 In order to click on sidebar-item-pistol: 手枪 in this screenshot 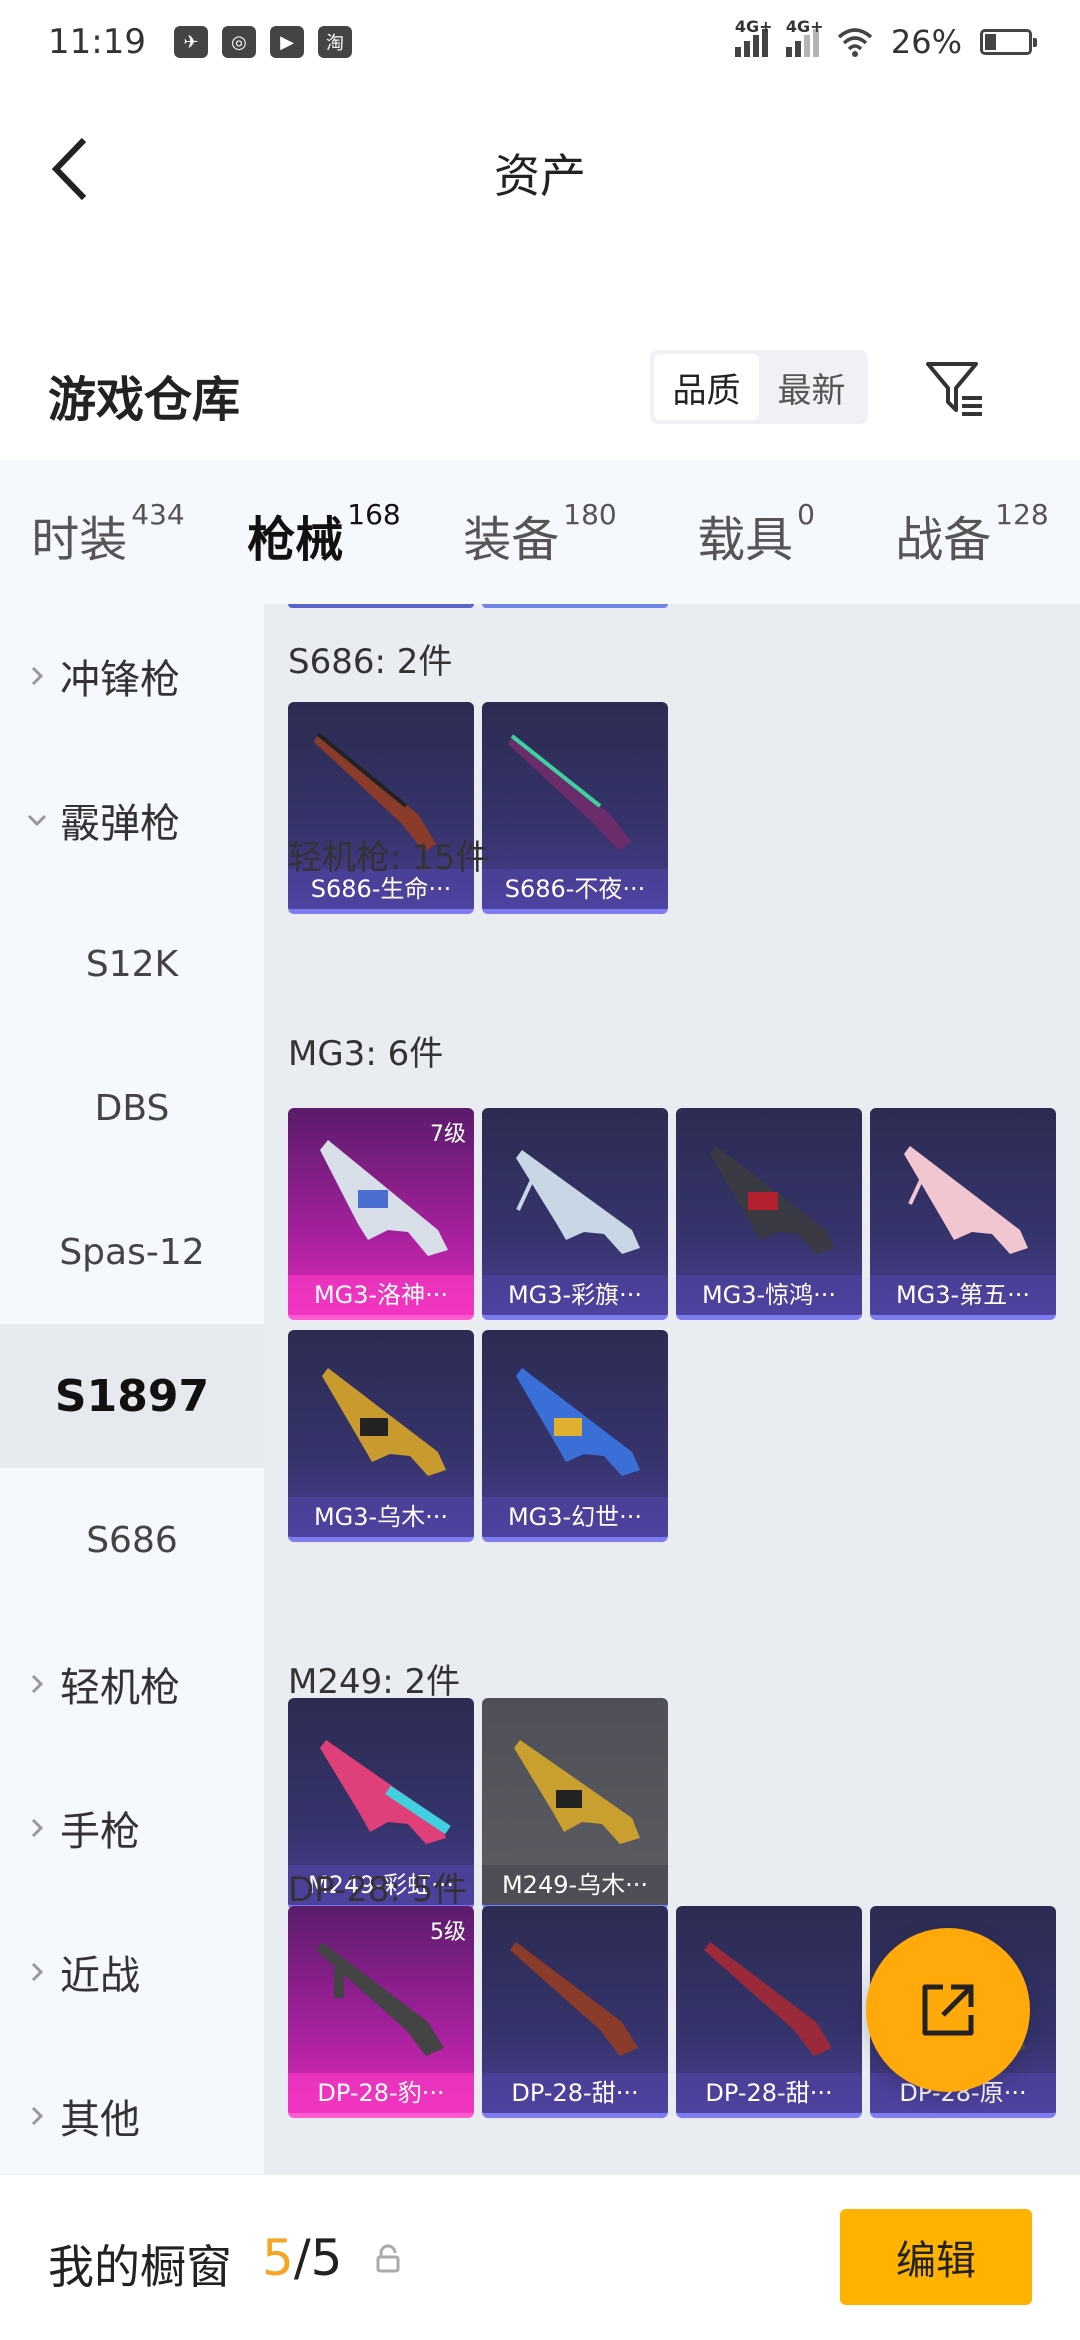, I will do `click(132, 1828)`.